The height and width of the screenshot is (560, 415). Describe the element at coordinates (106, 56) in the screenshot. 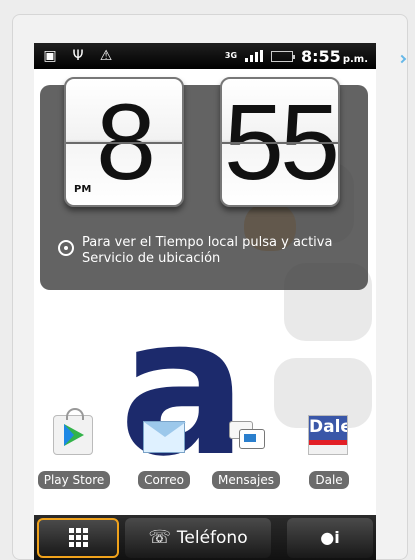

I see `warning-icon: ⚠` at that location.